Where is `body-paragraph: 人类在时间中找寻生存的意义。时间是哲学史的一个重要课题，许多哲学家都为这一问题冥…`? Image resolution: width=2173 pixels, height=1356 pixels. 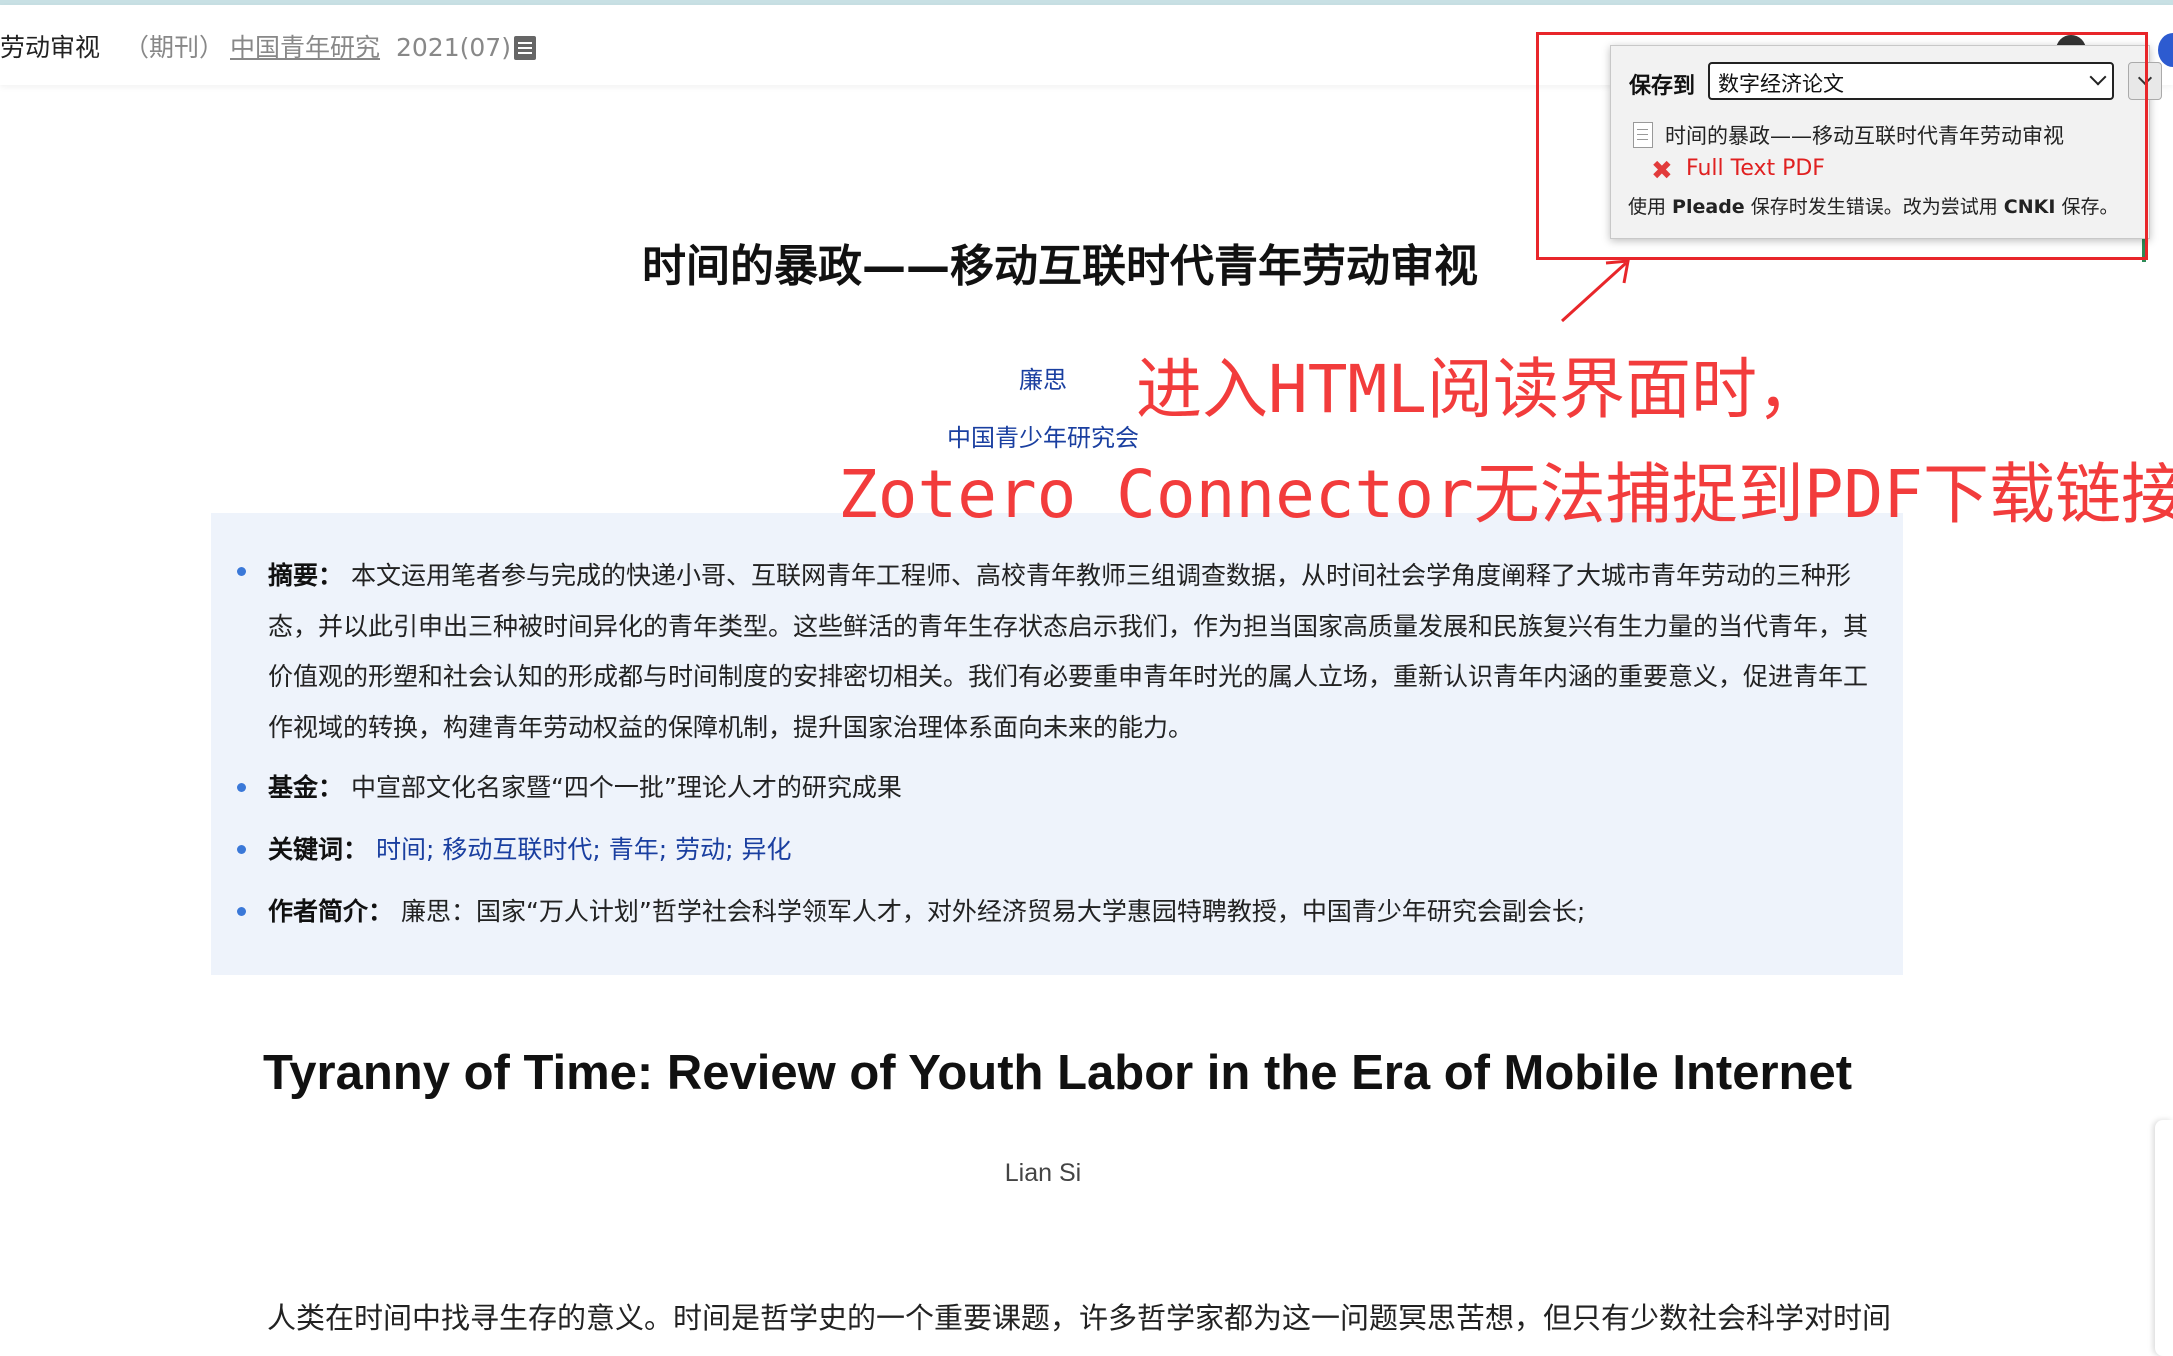 body-paragraph: 人类在时间中找寻生存的意义。时间是哲学史的一个重要课题，许多哲学家都为这一问题冥… is located at coordinates (1079, 1318).